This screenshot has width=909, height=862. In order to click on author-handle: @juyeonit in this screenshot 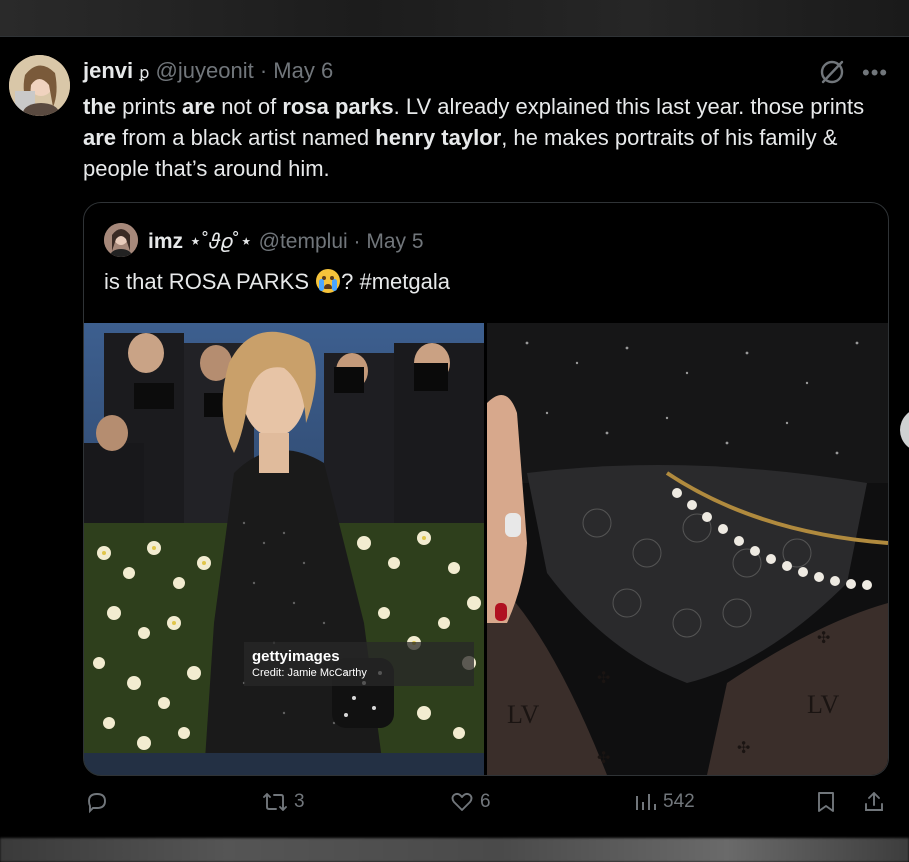, I will do `click(205, 70)`.